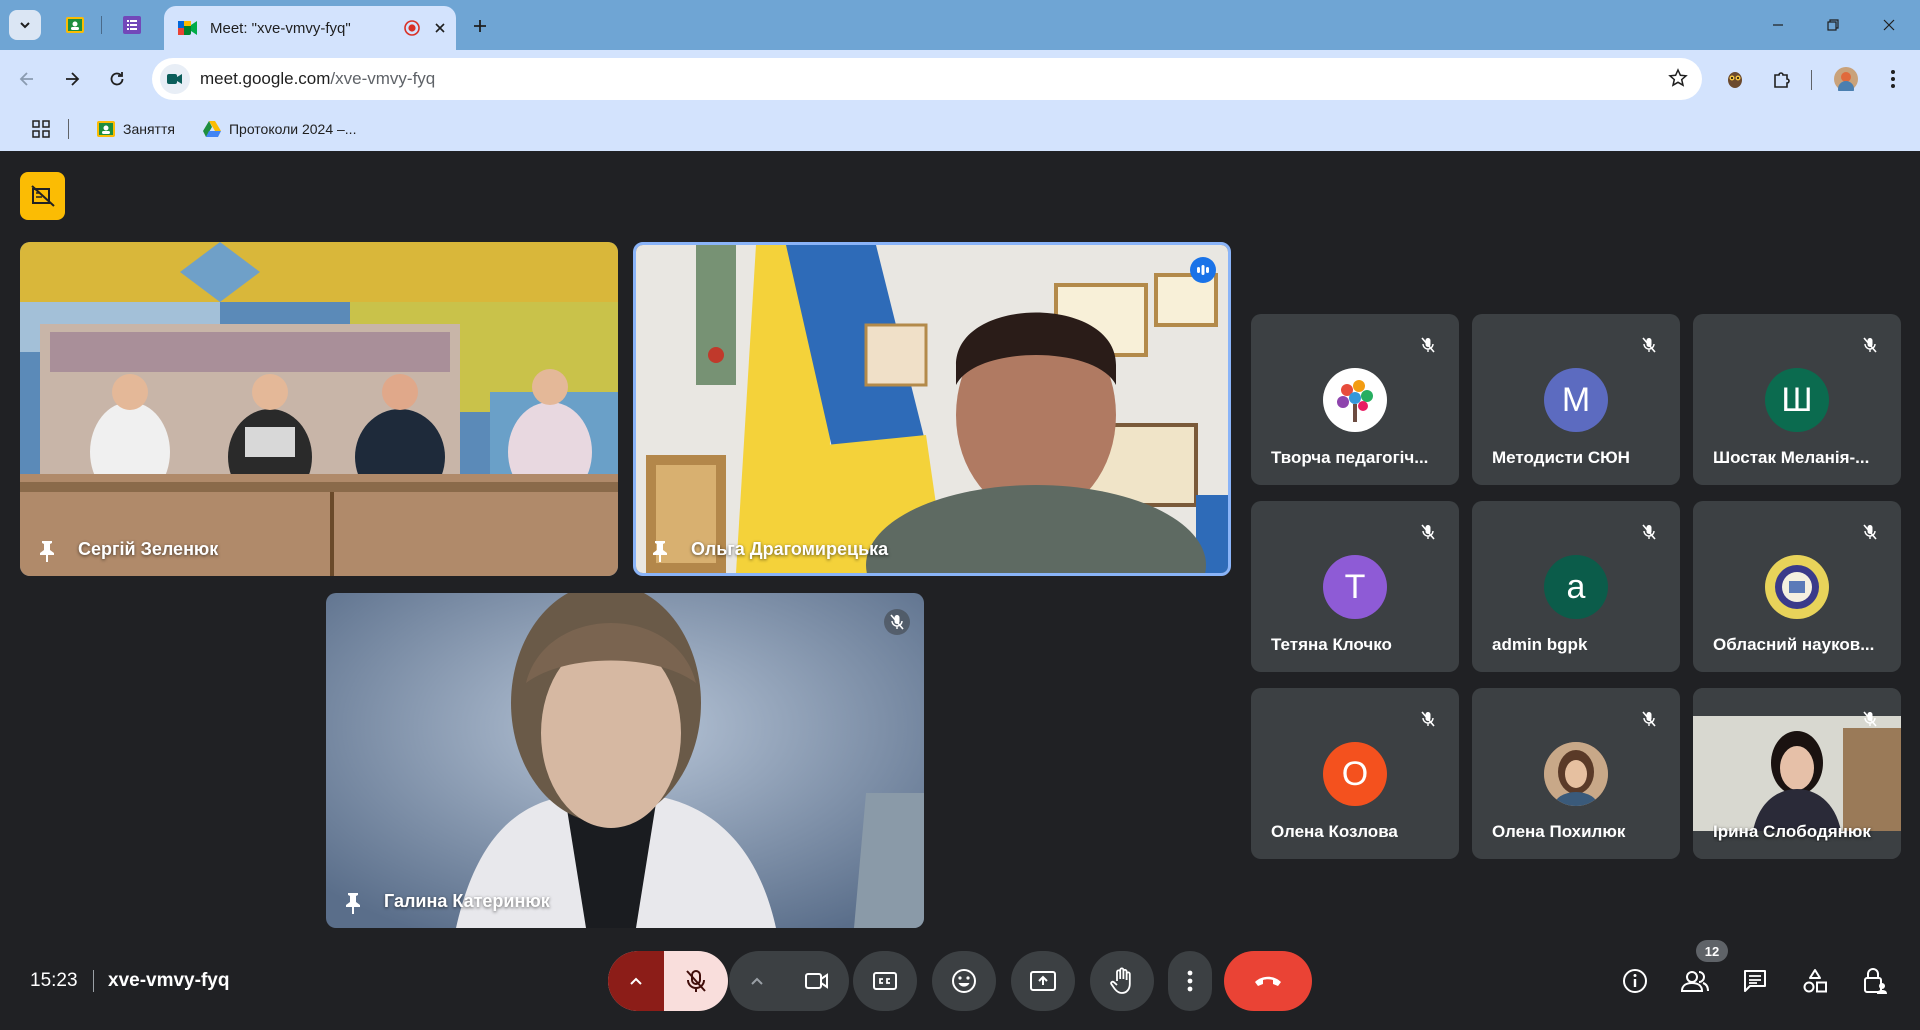 This screenshot has height=1030, width=1920. Describe the element at coordinates (964, 981) in the screenshot. I see `reactions-button` at that location.